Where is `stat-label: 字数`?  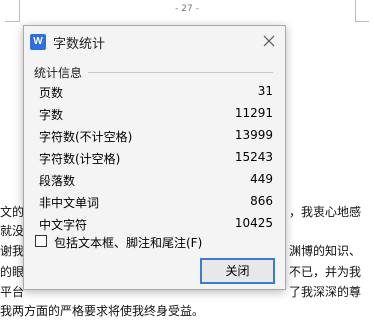 stat-label: 字数 is located at coordinates (51, 115).